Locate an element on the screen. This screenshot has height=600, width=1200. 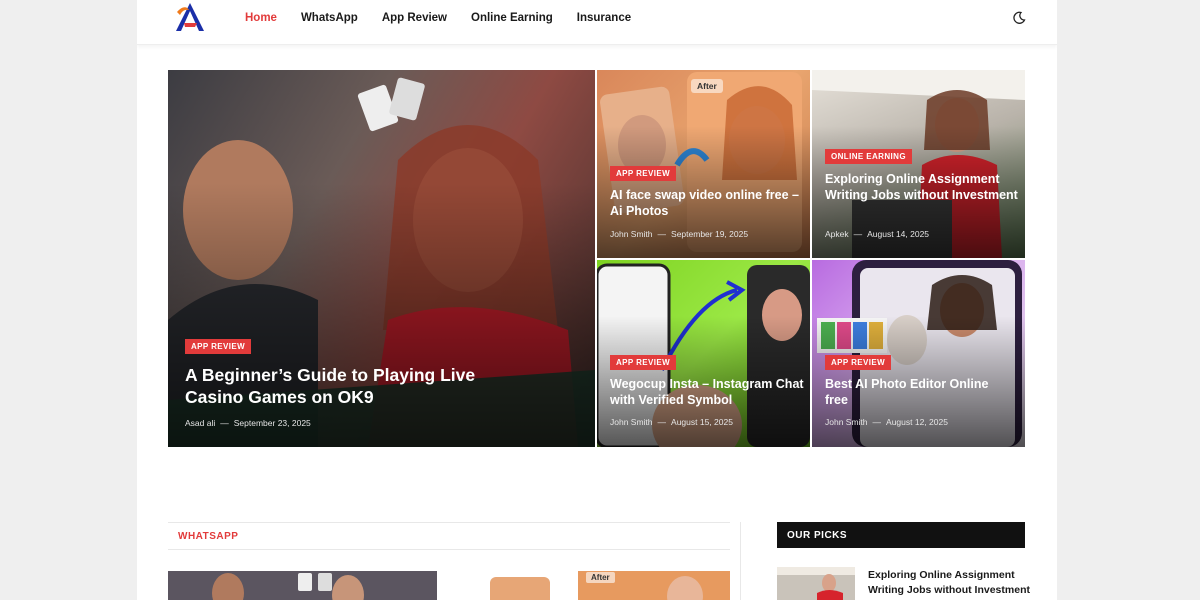
post-meta: John Smith — August 15, 2025 is located at coordinates (671, 422).